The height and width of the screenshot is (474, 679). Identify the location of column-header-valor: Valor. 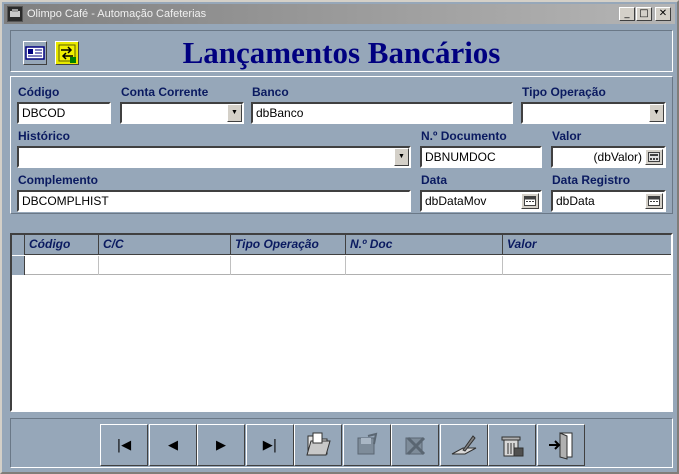
(587, 245).